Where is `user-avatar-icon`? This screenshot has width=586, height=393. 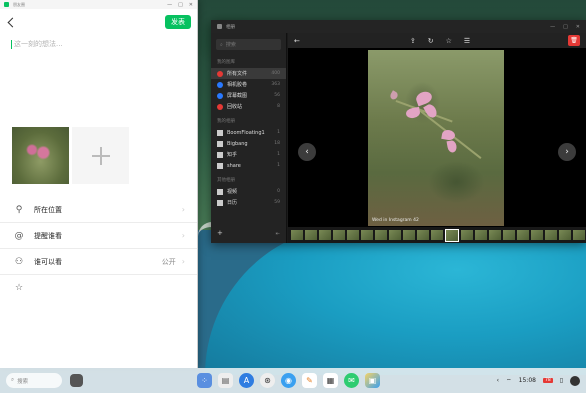
user-avatar-icon is located at coordinates (575, 380).